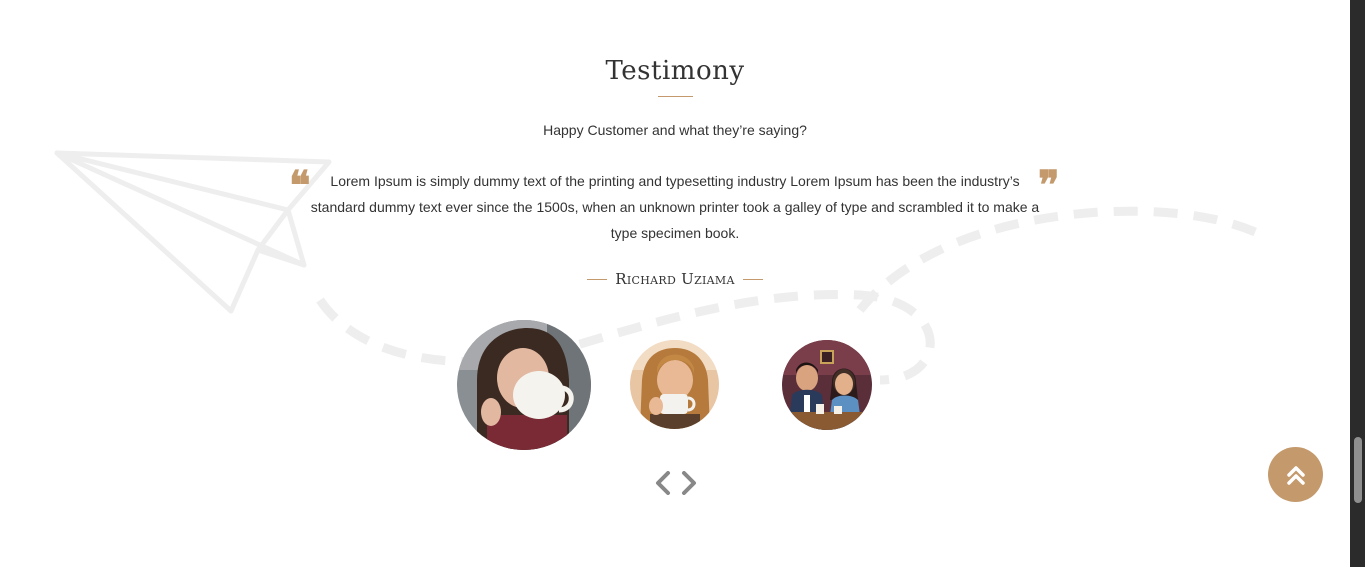 This screenshot has height=567, width=1365. I want to click on author-name: Richard Uziama, so click(675, 279).